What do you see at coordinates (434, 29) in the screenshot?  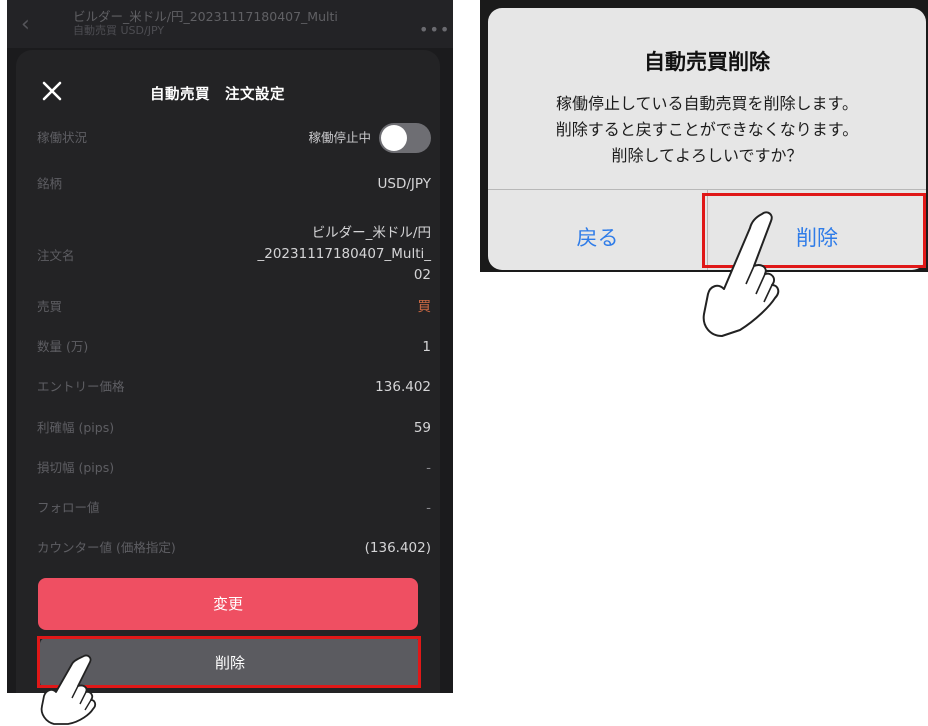 I see `more-dots-icon: •••` at bounding box center [434, 29].